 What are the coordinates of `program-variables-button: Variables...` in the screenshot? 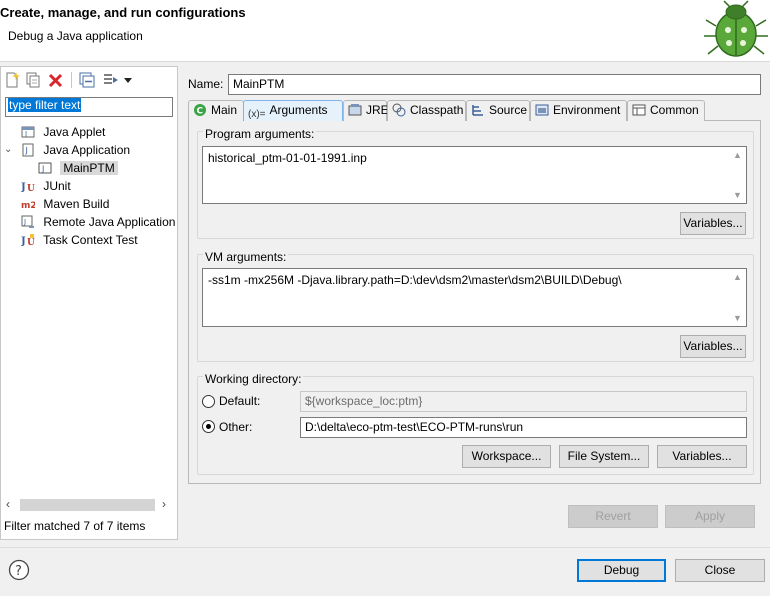 It's located at (713, 223).